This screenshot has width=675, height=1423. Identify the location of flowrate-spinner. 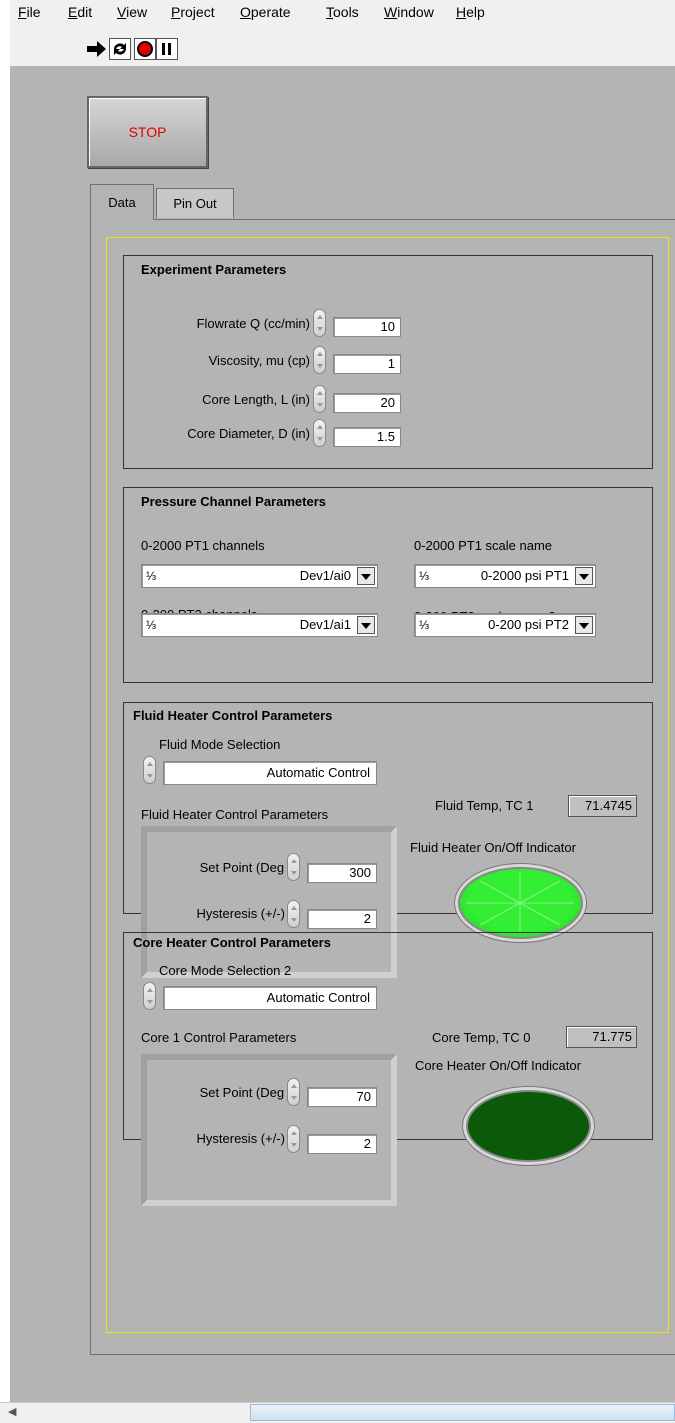
(319, 323).